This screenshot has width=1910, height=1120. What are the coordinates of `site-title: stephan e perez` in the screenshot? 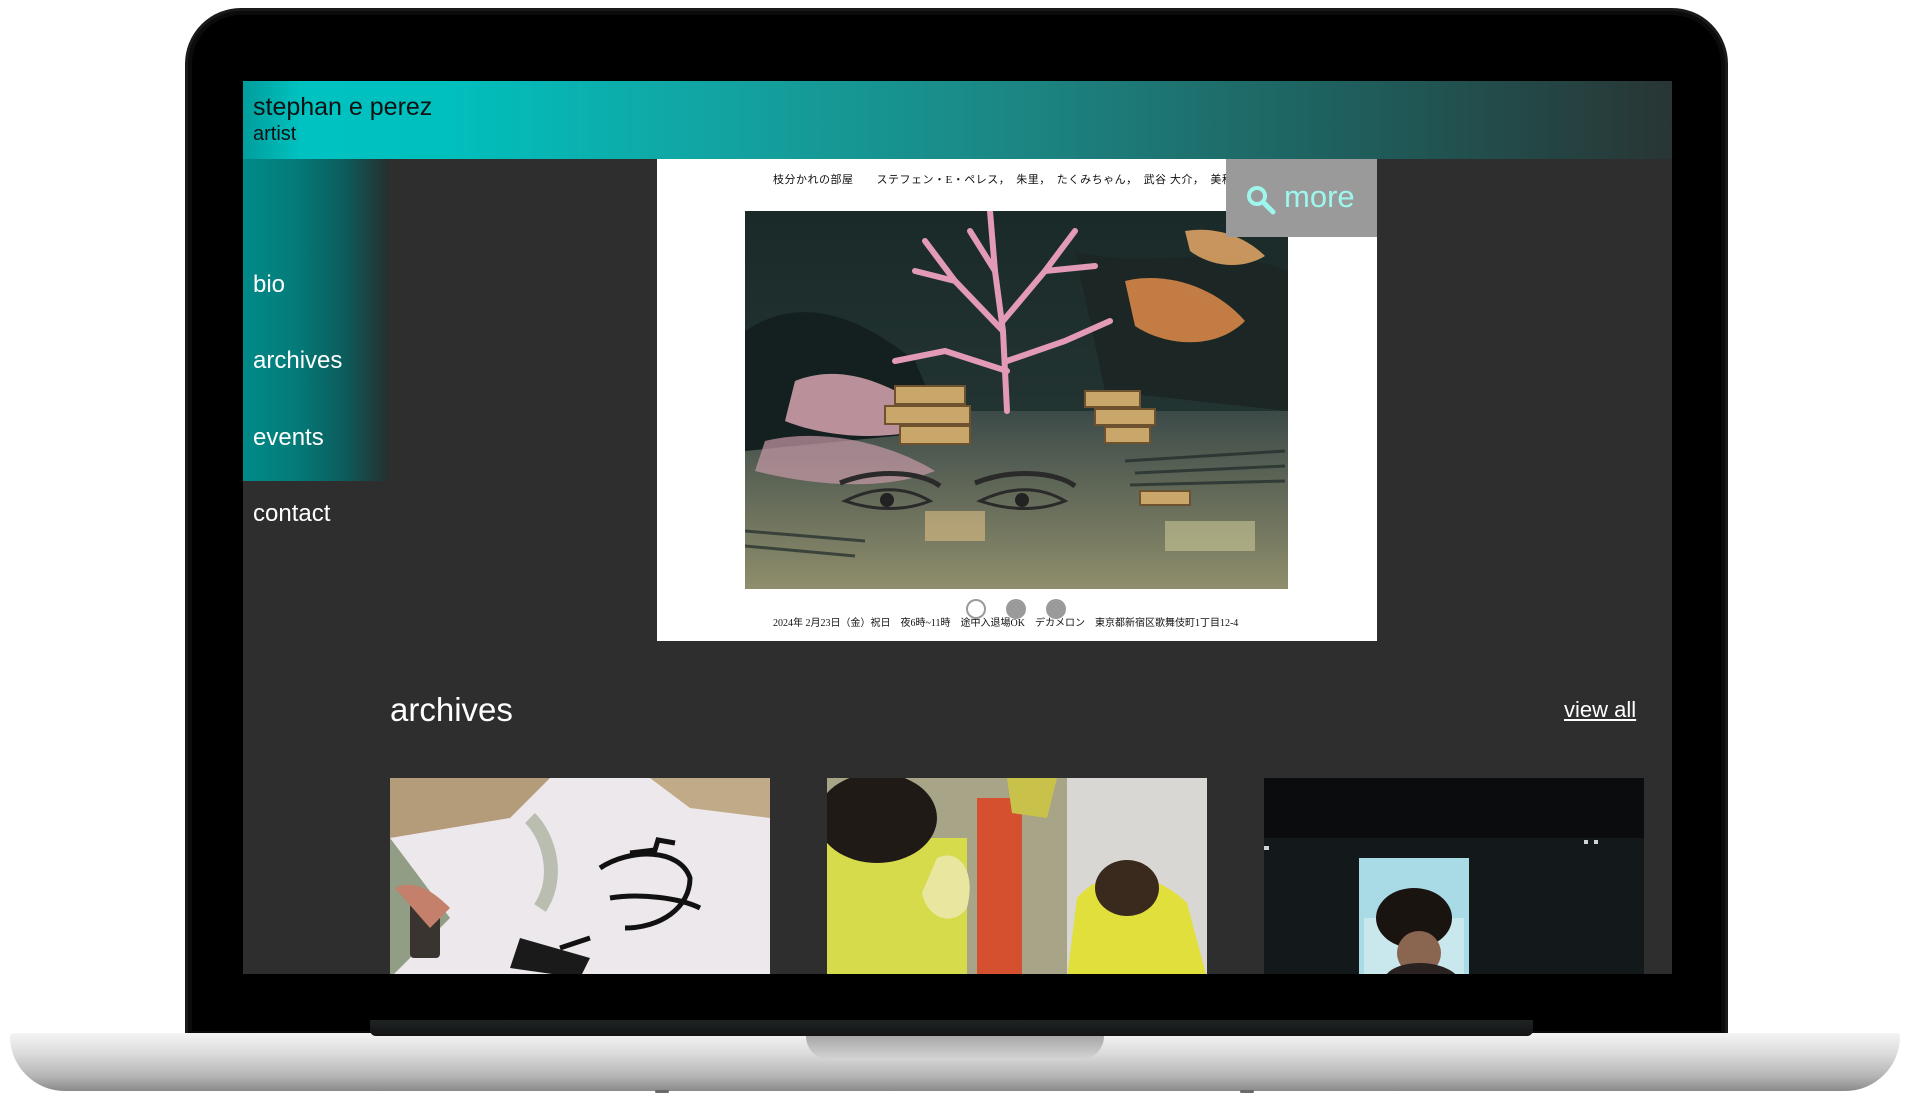 It's located at (342, 107).